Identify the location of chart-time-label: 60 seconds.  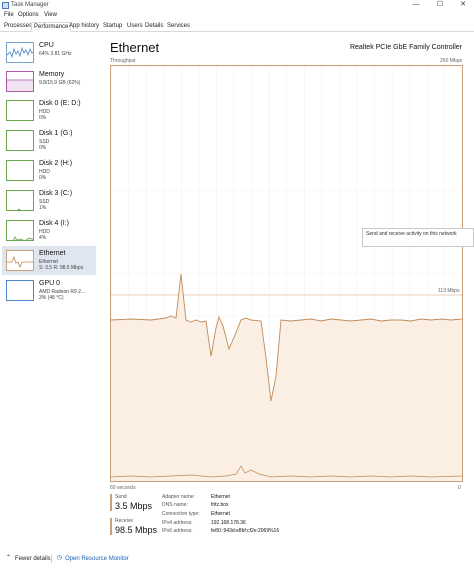
(123, 488).